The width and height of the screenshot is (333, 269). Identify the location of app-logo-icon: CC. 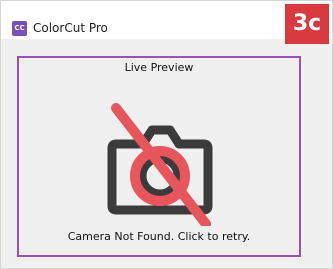
(19, 28).